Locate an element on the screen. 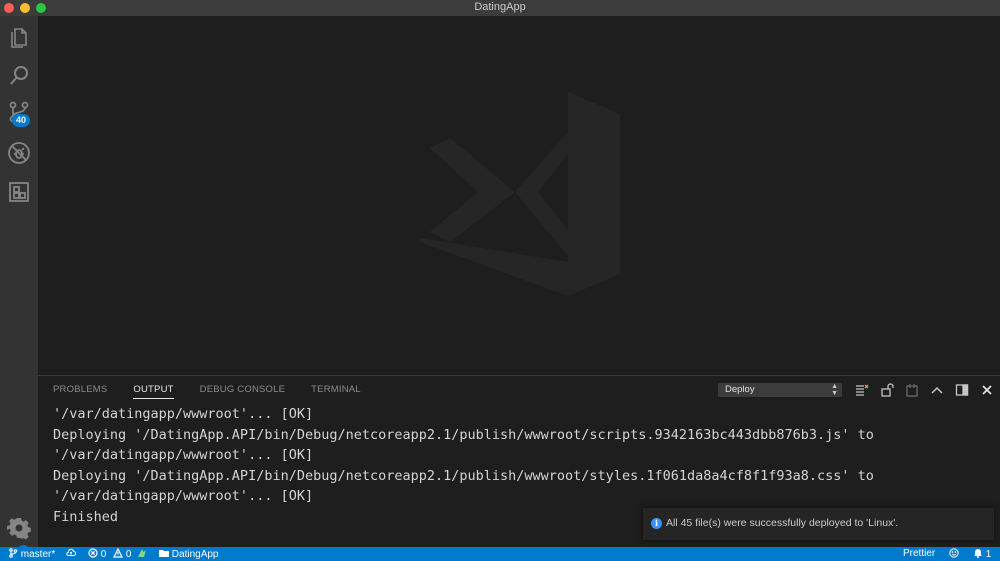  lock-scroll-icon is located at coordinates (887, 390).